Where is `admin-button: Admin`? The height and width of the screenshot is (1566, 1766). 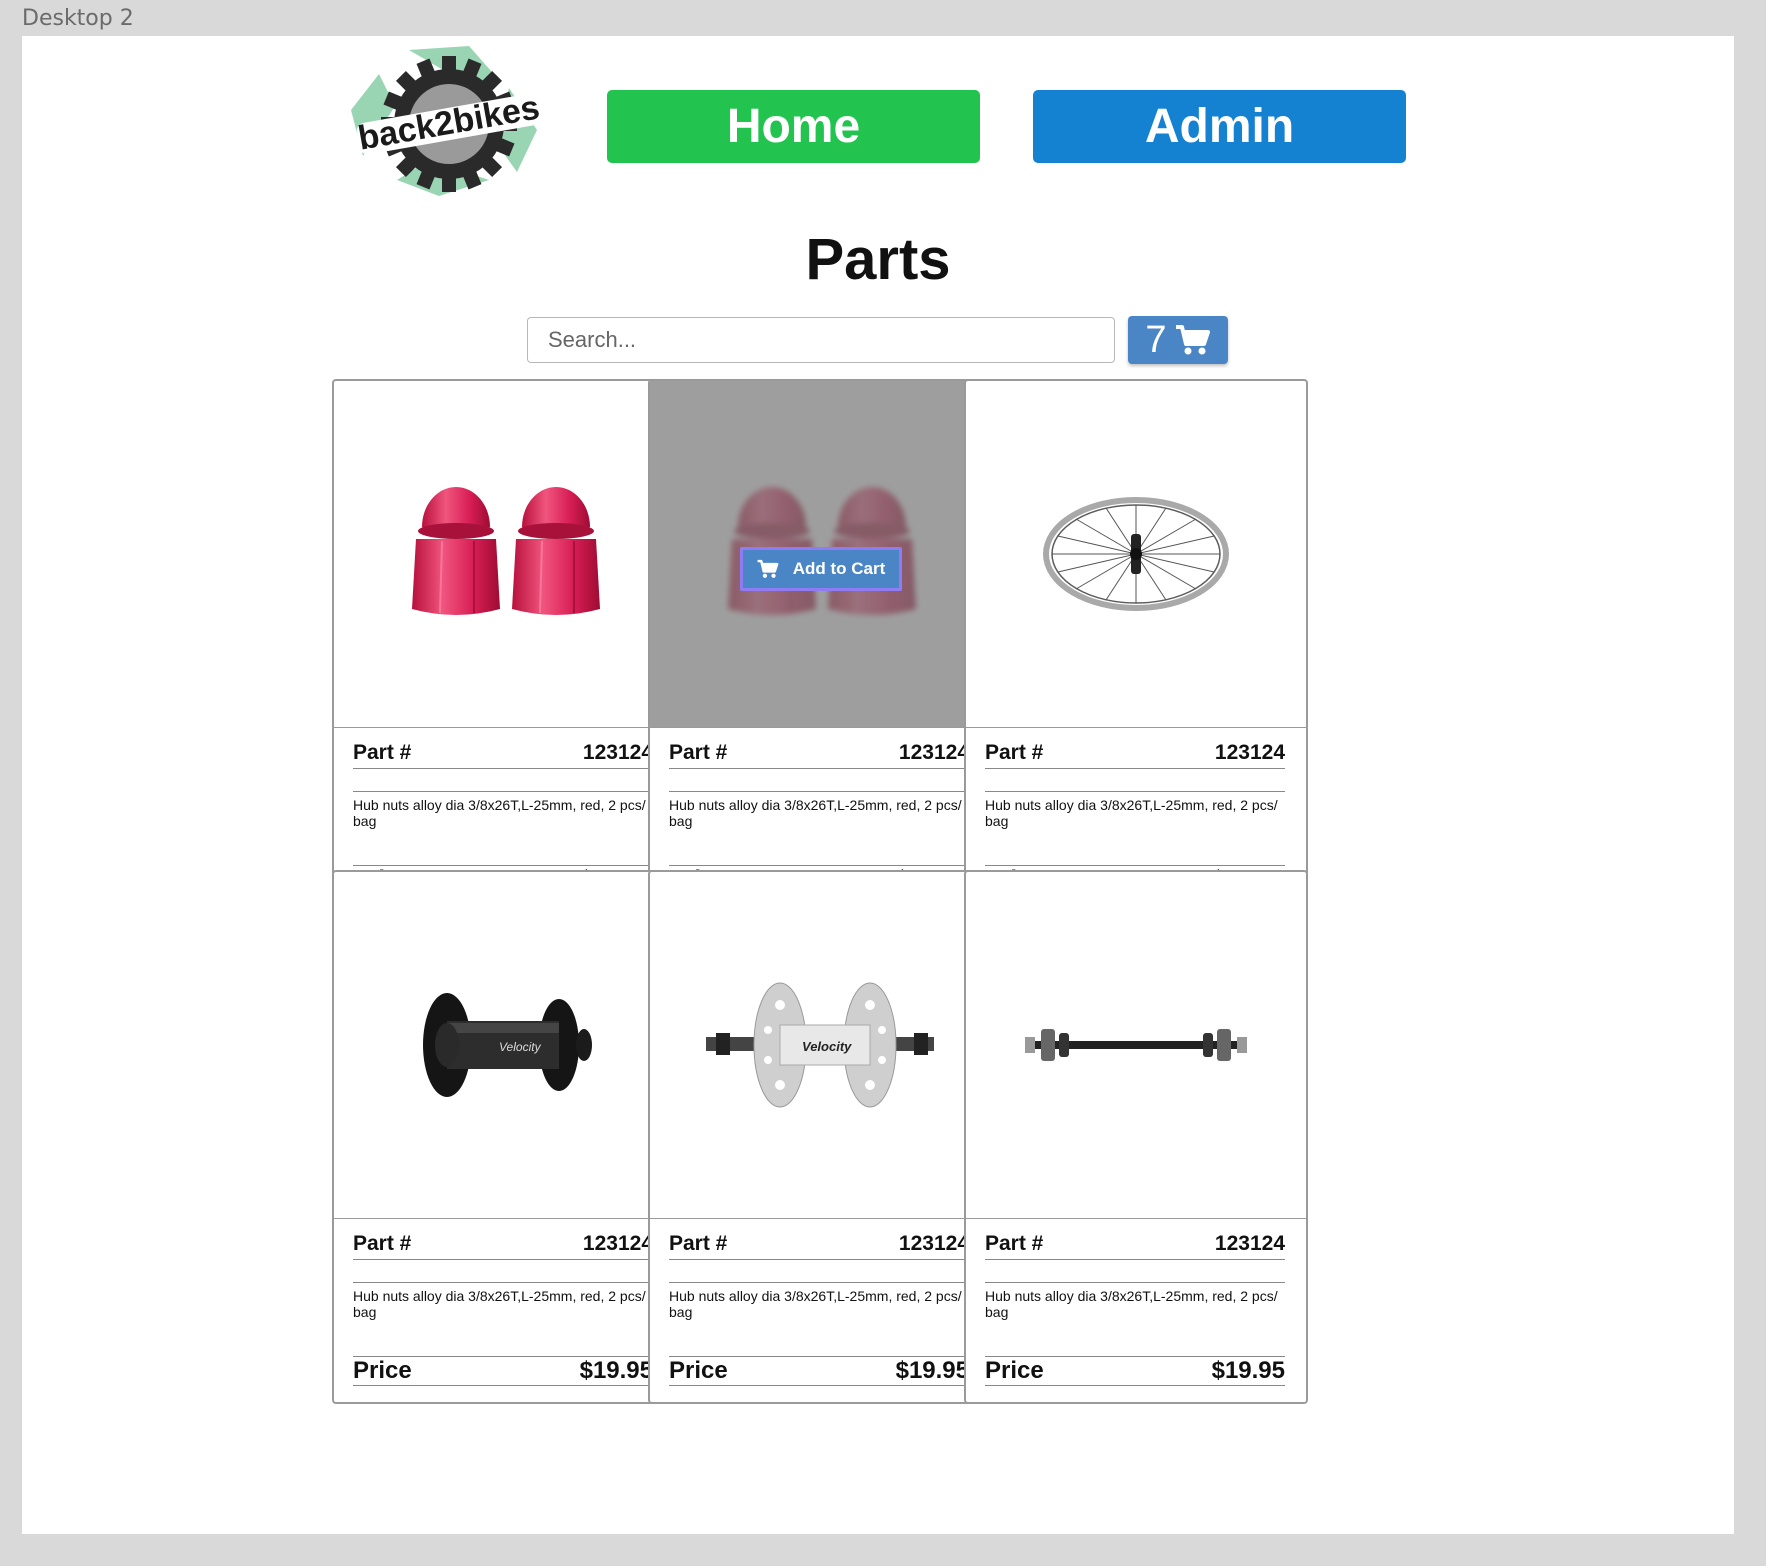 admin-button: Admin is located at coordinates (1219, 126).